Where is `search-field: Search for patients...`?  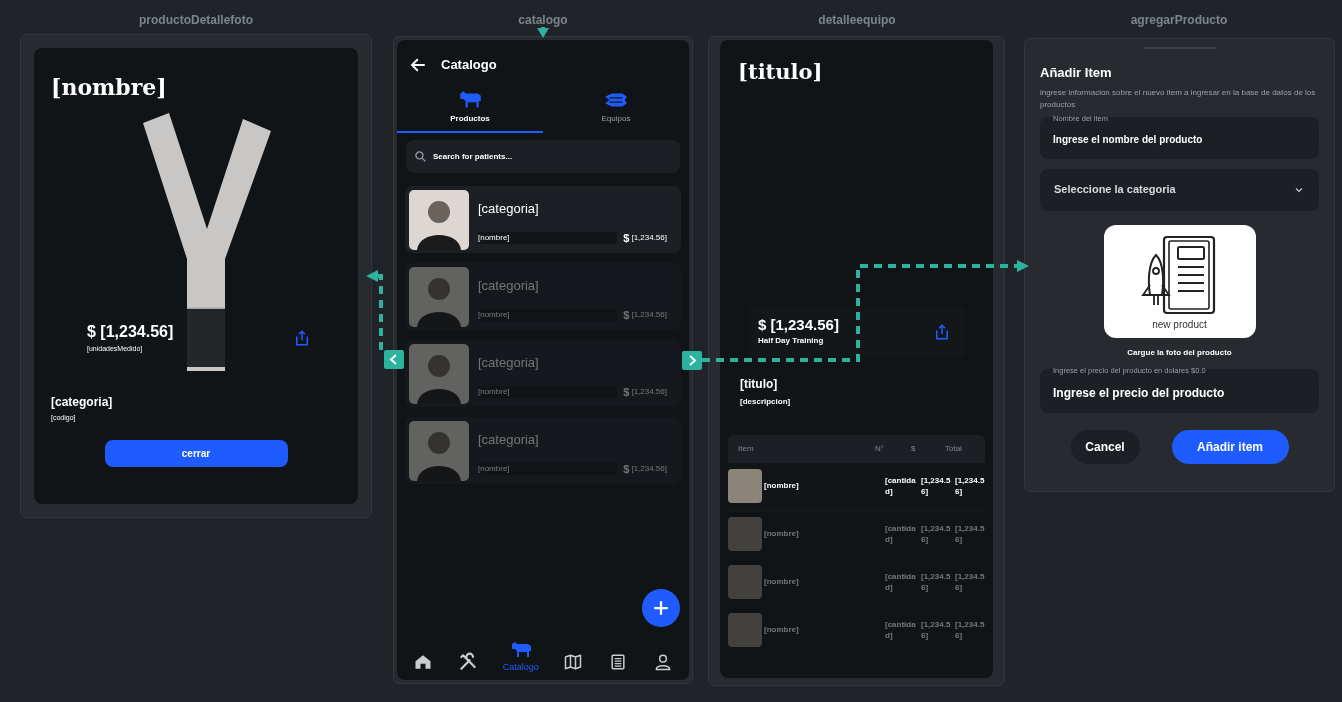
search-field: Search for patients... is located at coordinates (543, 156).